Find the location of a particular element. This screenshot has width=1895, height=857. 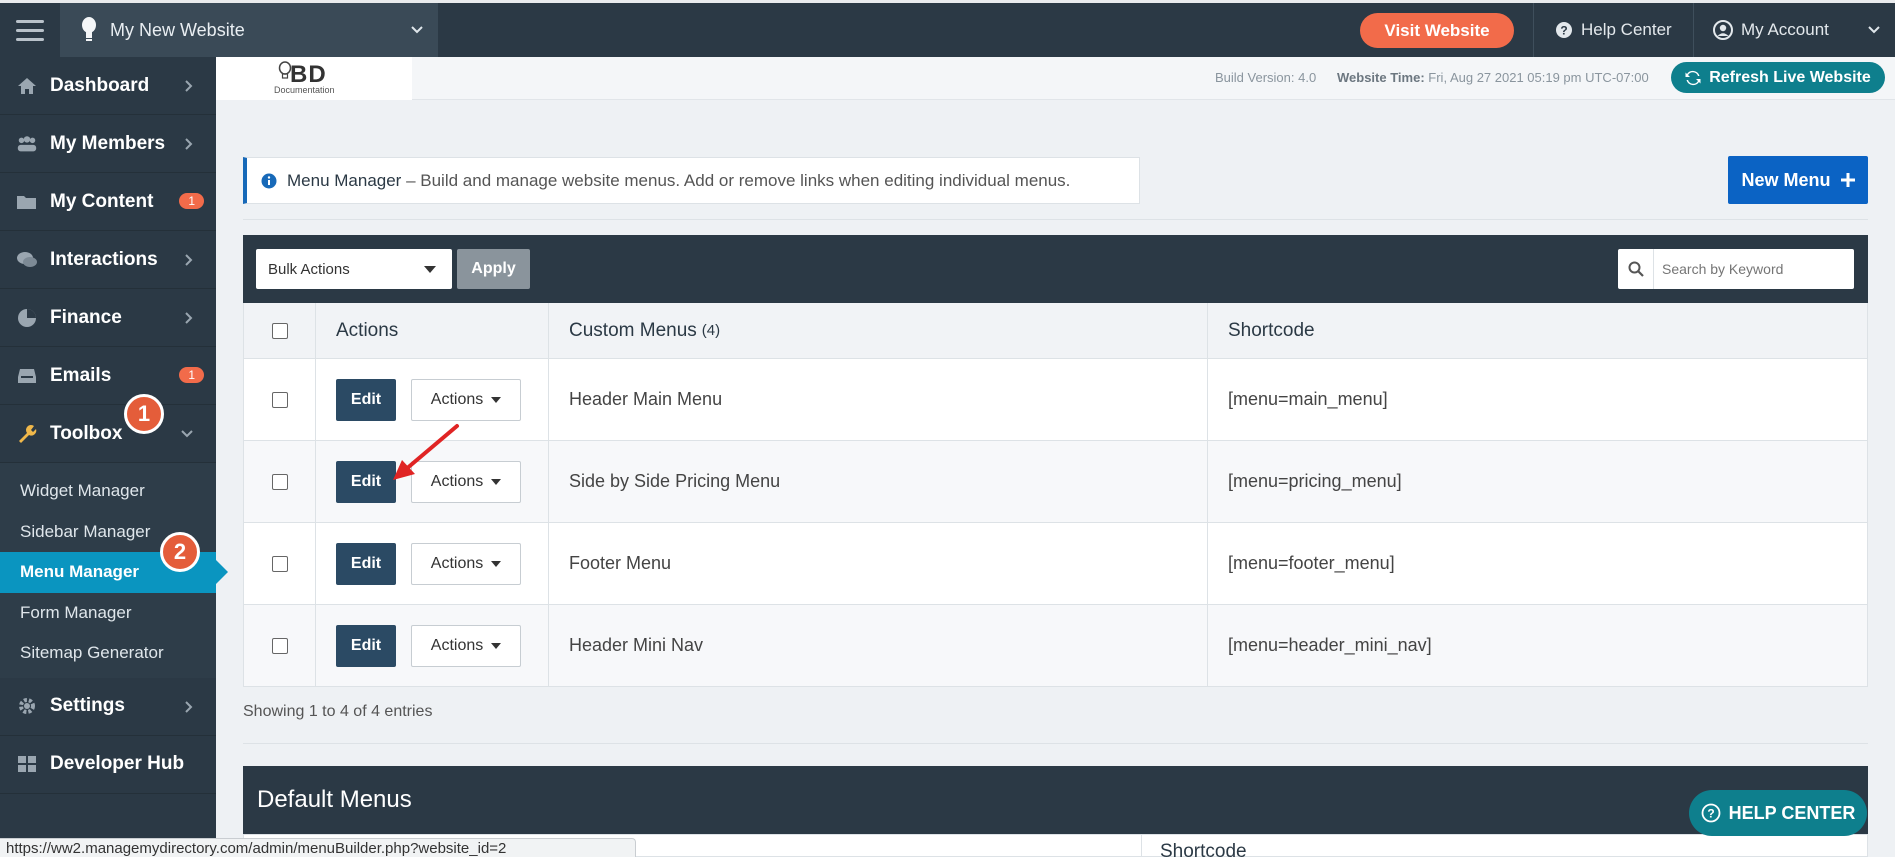

help-center-link: ? Help Center is located at coordinates (1613, 30).